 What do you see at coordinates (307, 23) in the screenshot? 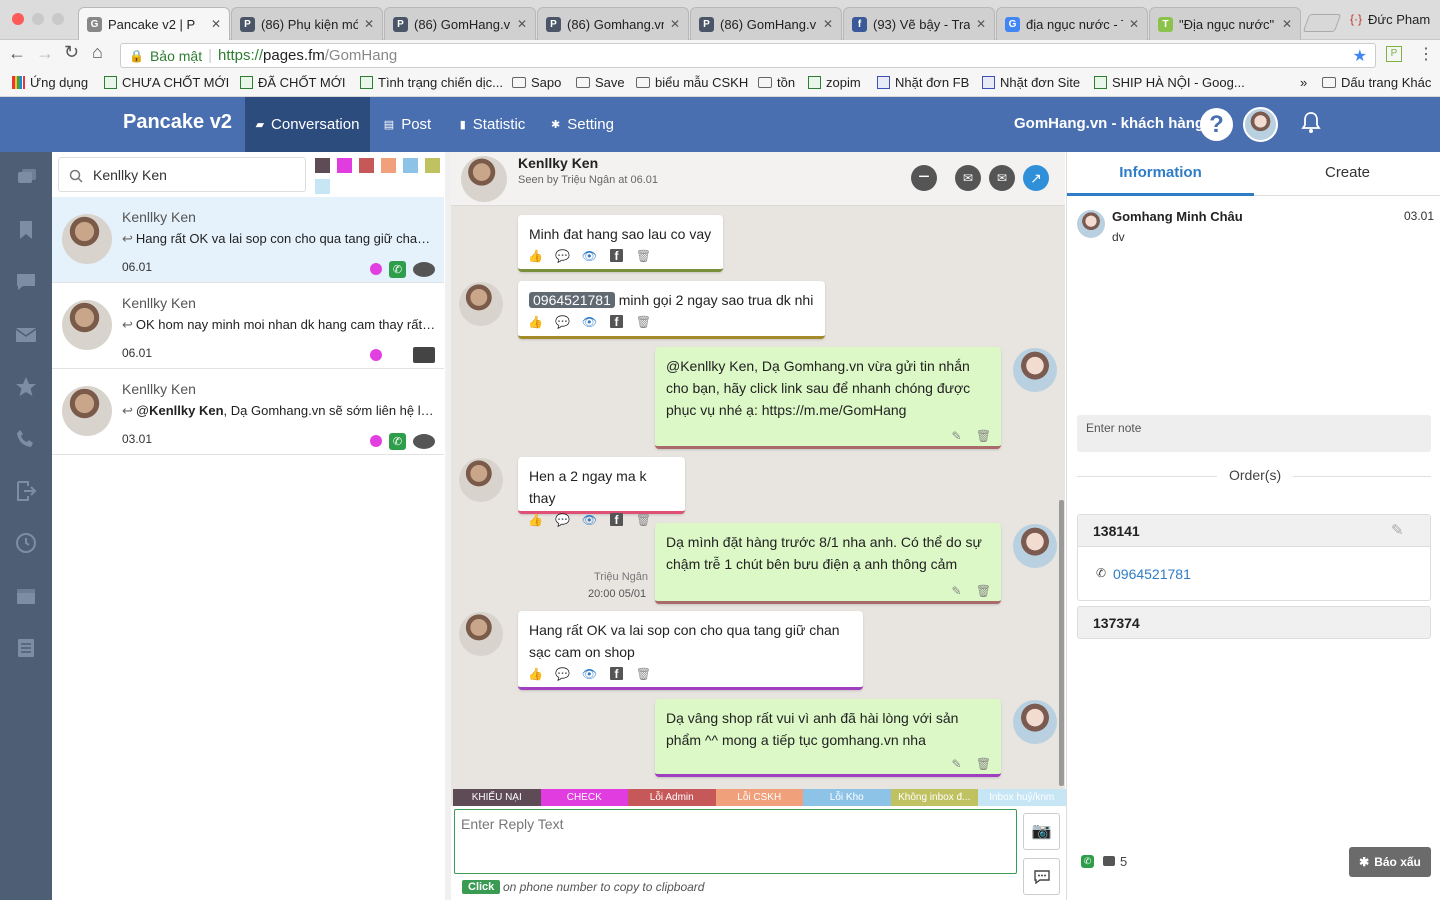
I see `browser-tab: P (86) Phụ kiện mới ✕` at bounding box center [307, 23].